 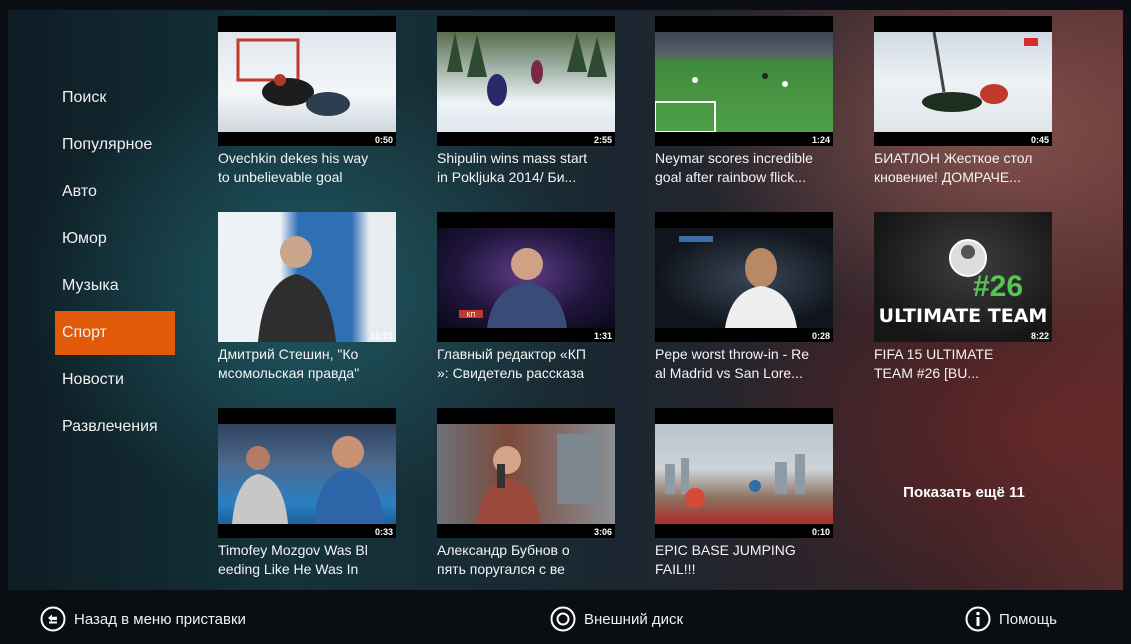 I want to click on video-duration: 3:06, so click(x=602, y=532).